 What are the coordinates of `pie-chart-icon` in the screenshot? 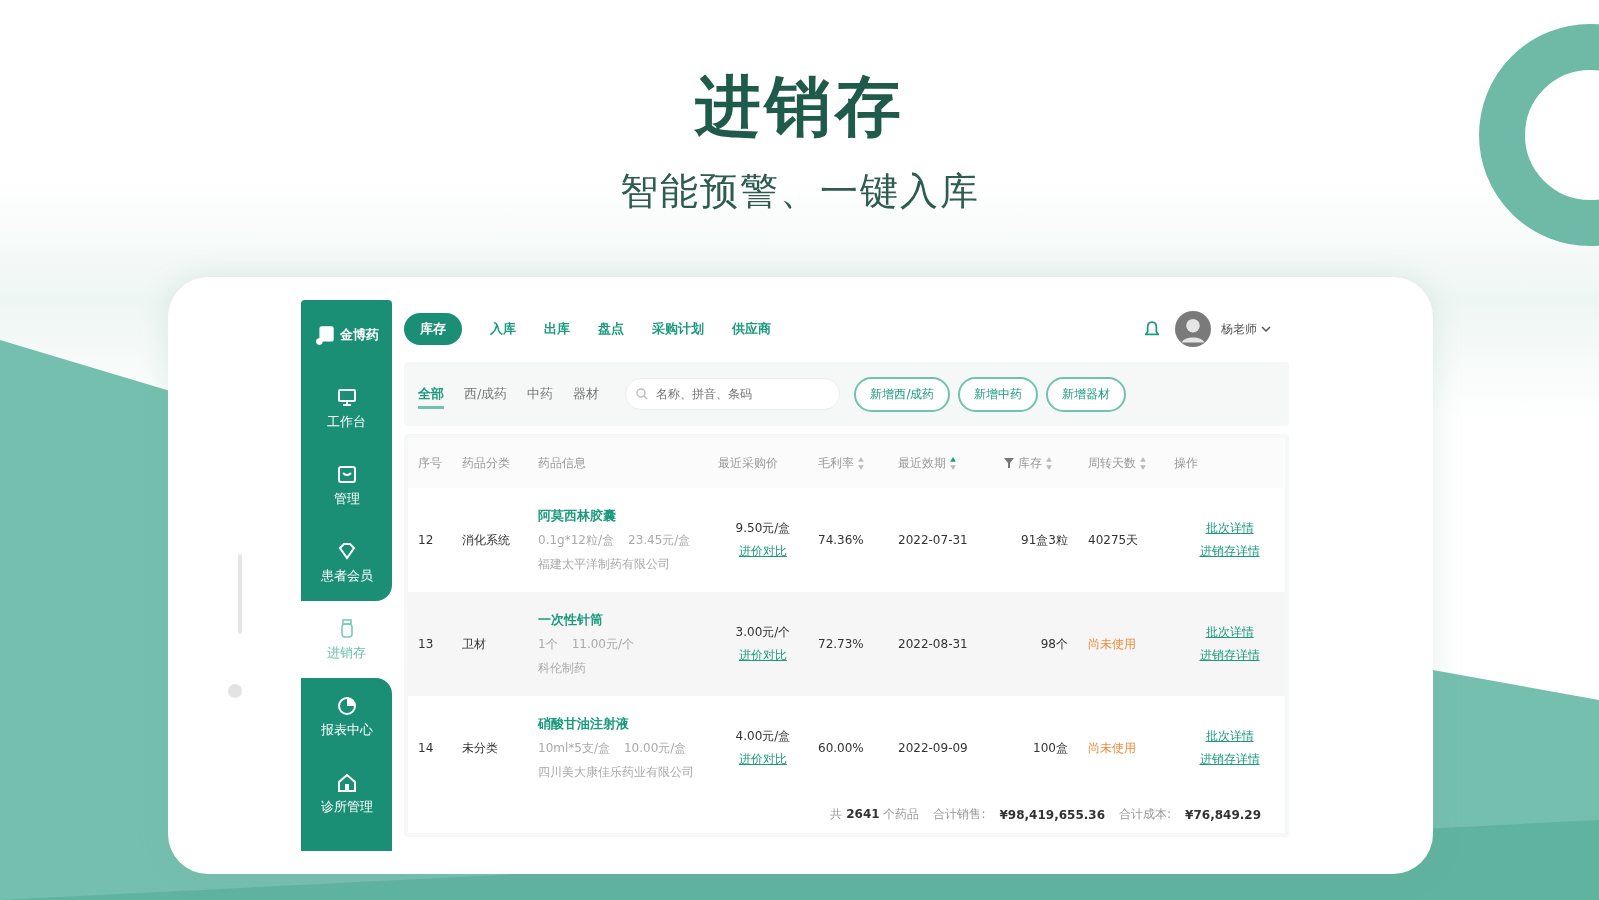 It's located at (346, 705).